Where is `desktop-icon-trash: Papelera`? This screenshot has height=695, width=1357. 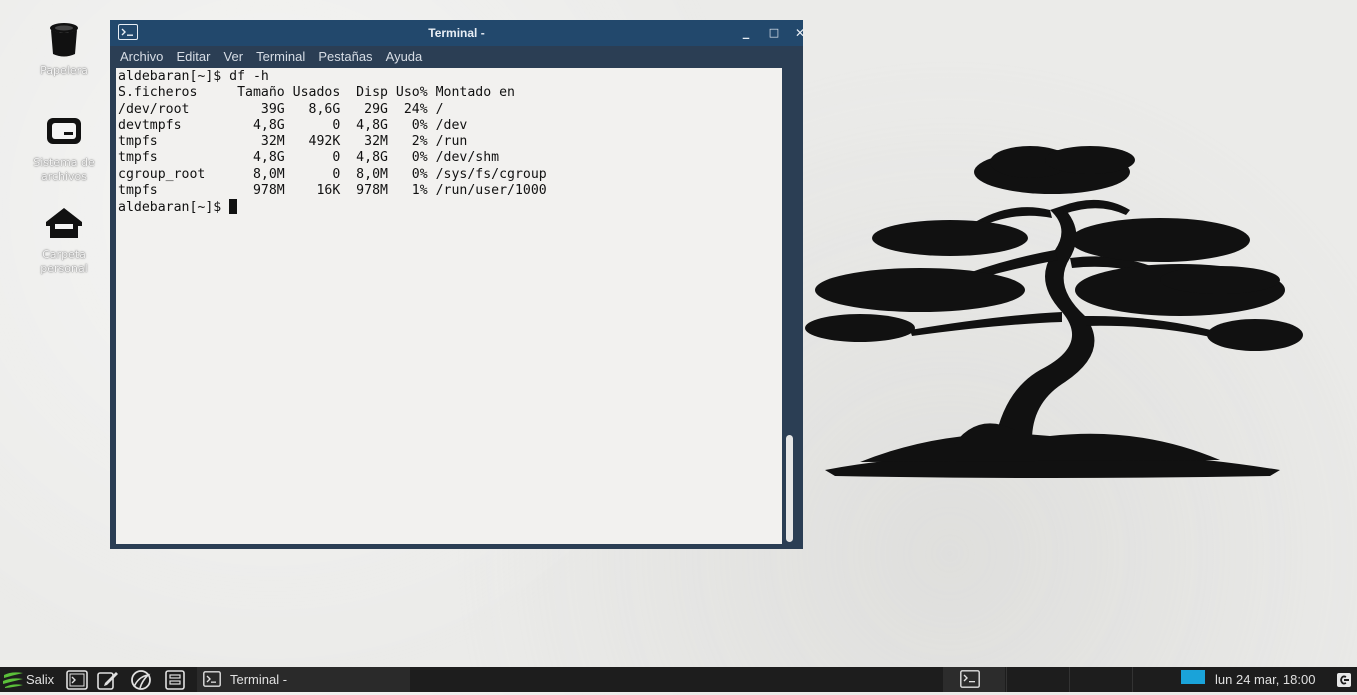 desktop-icon-trash: Papelera is located at coordinates (64, 49).